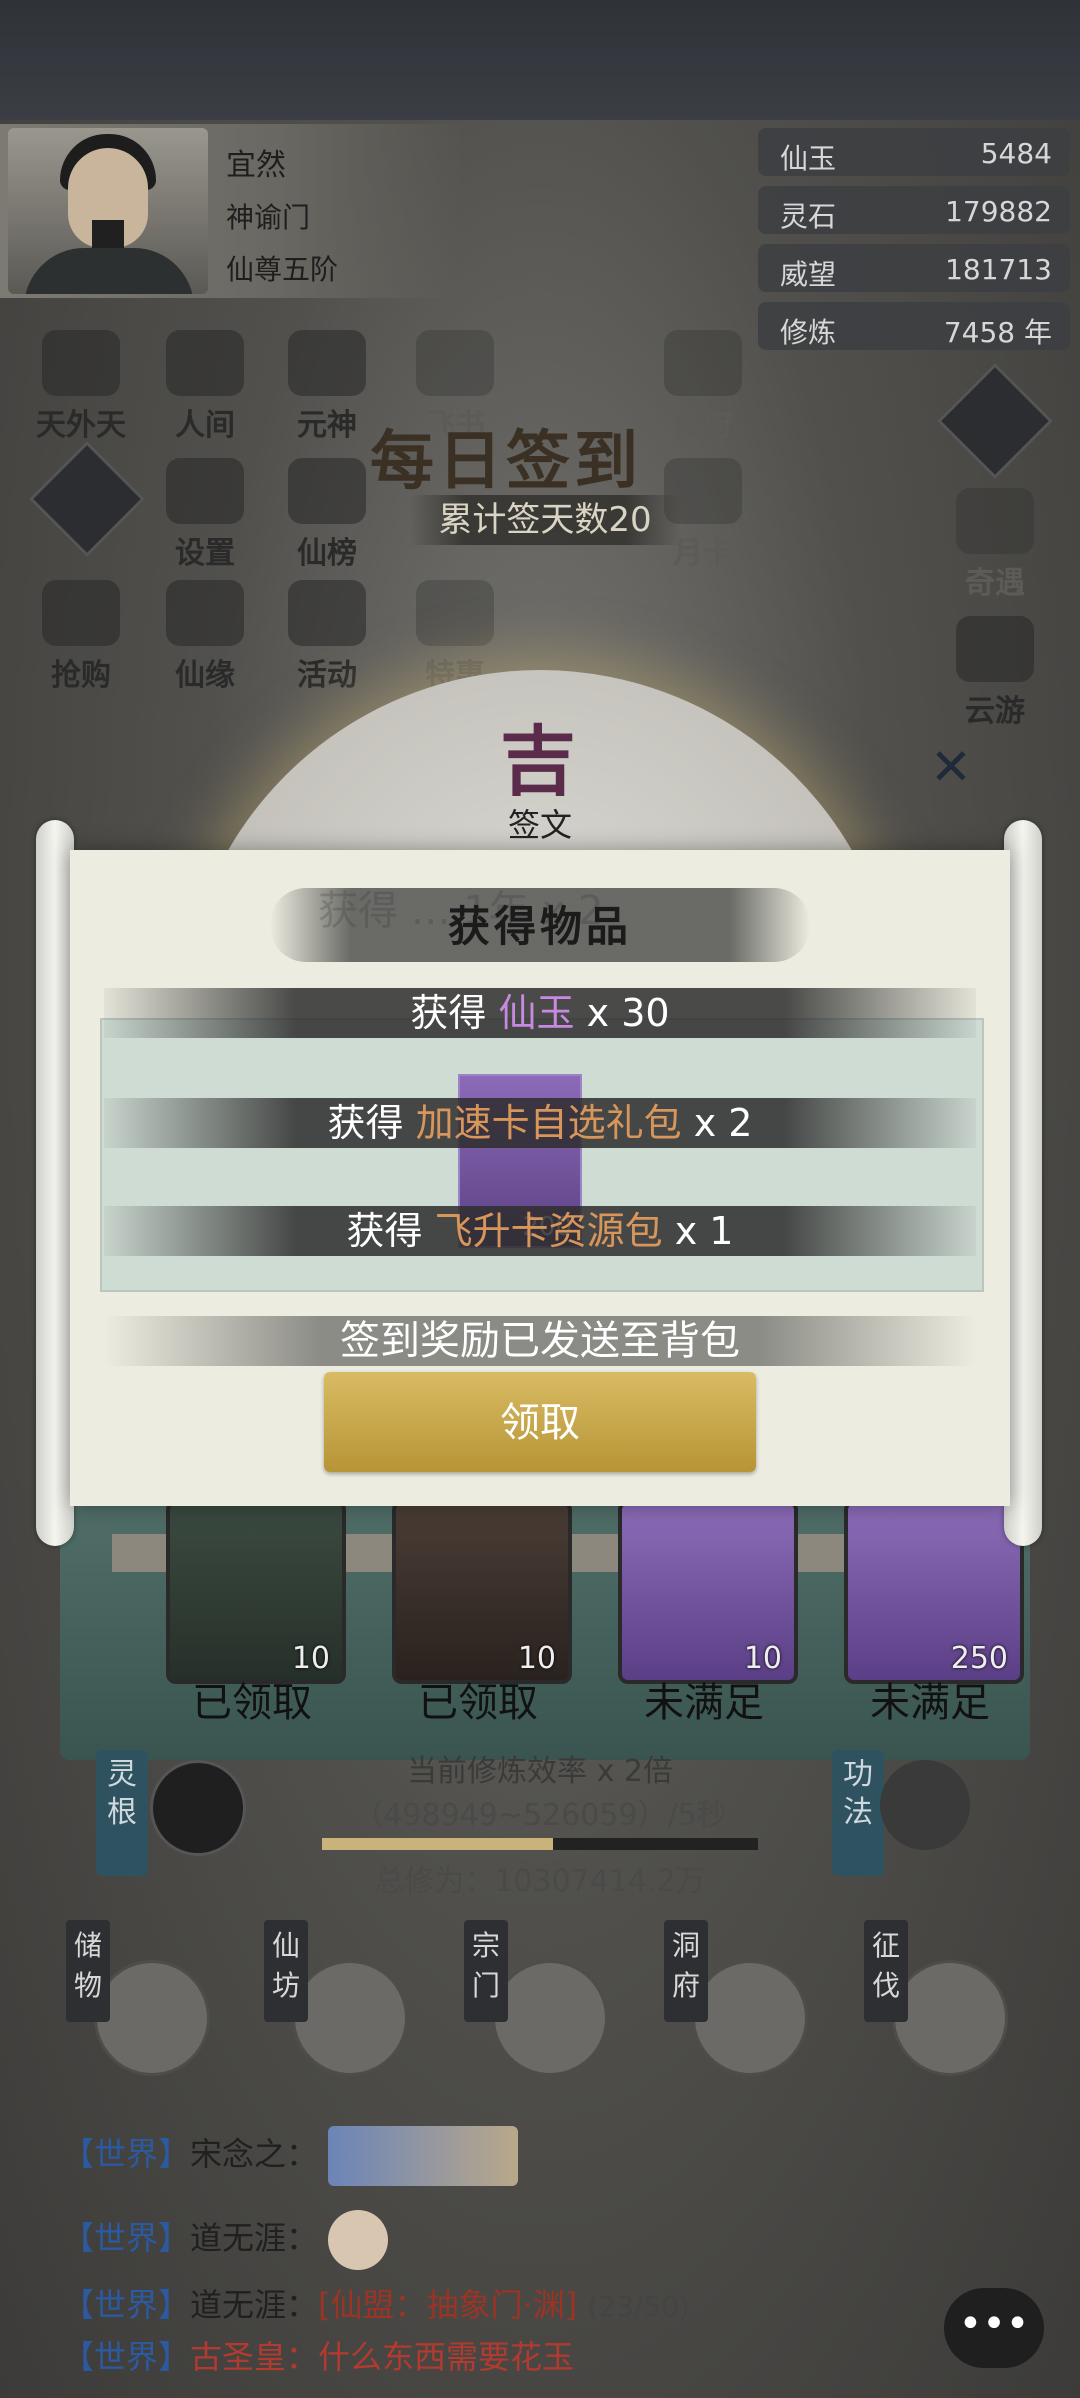 This screenshot has height=2398, width=1080. I want to click on tianwaitian-icon, so click(81, 363).